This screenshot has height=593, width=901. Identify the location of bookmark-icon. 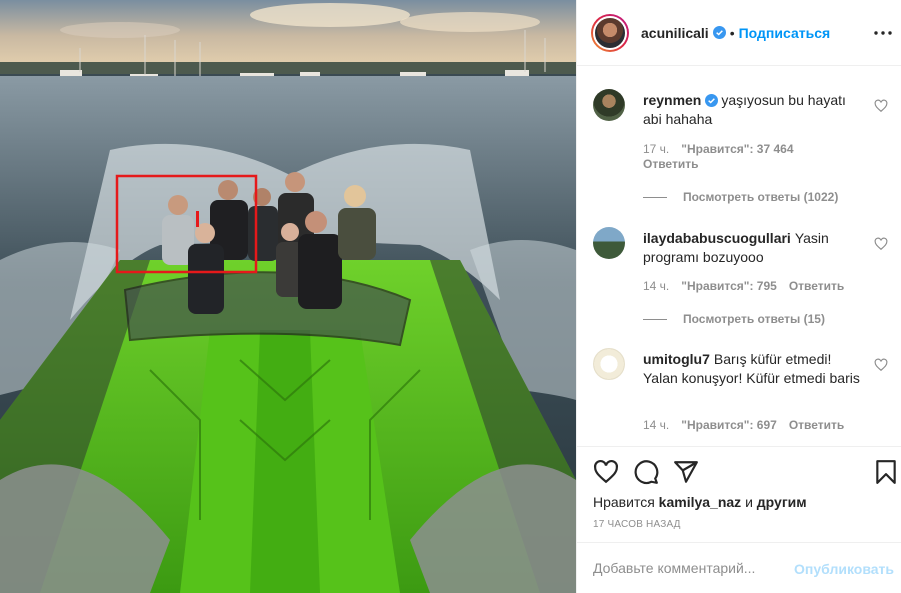
(886, 472).